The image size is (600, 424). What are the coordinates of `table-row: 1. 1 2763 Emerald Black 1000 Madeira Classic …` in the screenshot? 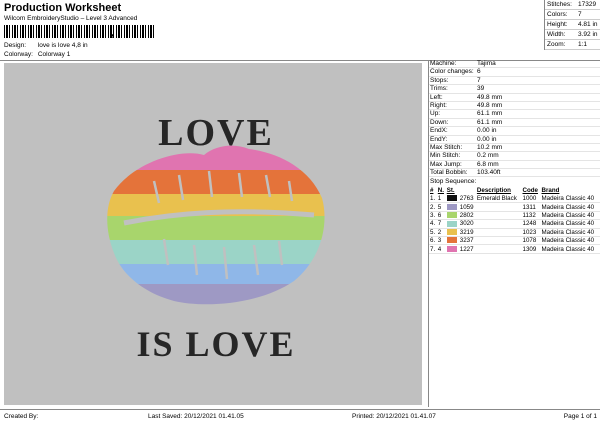 It's located at (514, 199).